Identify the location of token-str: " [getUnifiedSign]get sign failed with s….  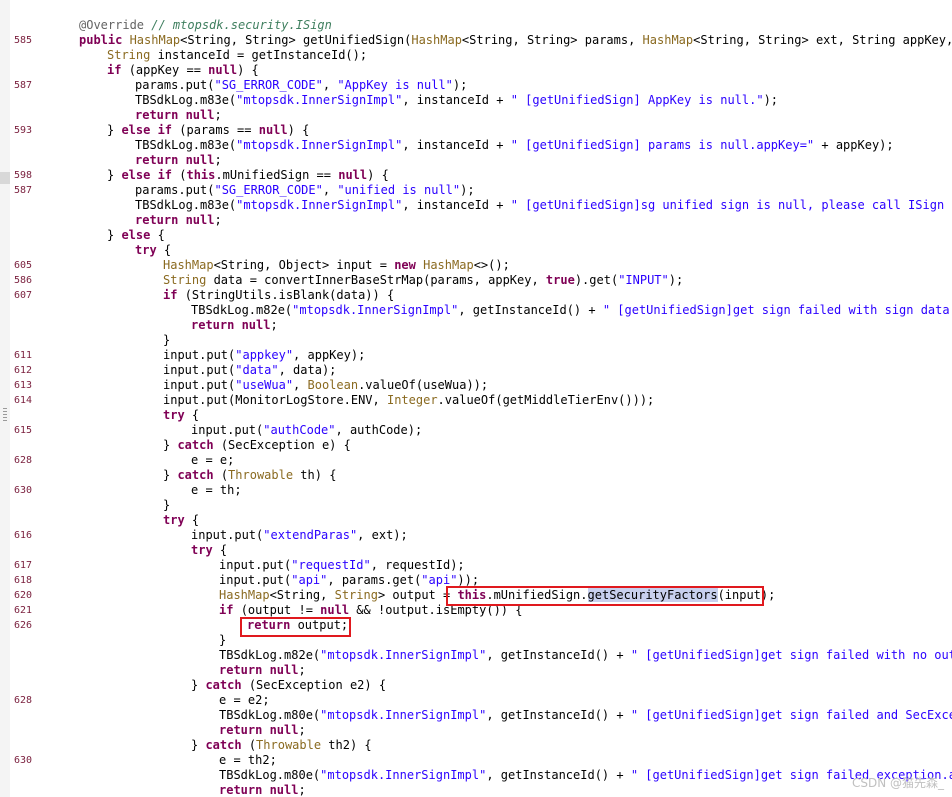
(777, 310).